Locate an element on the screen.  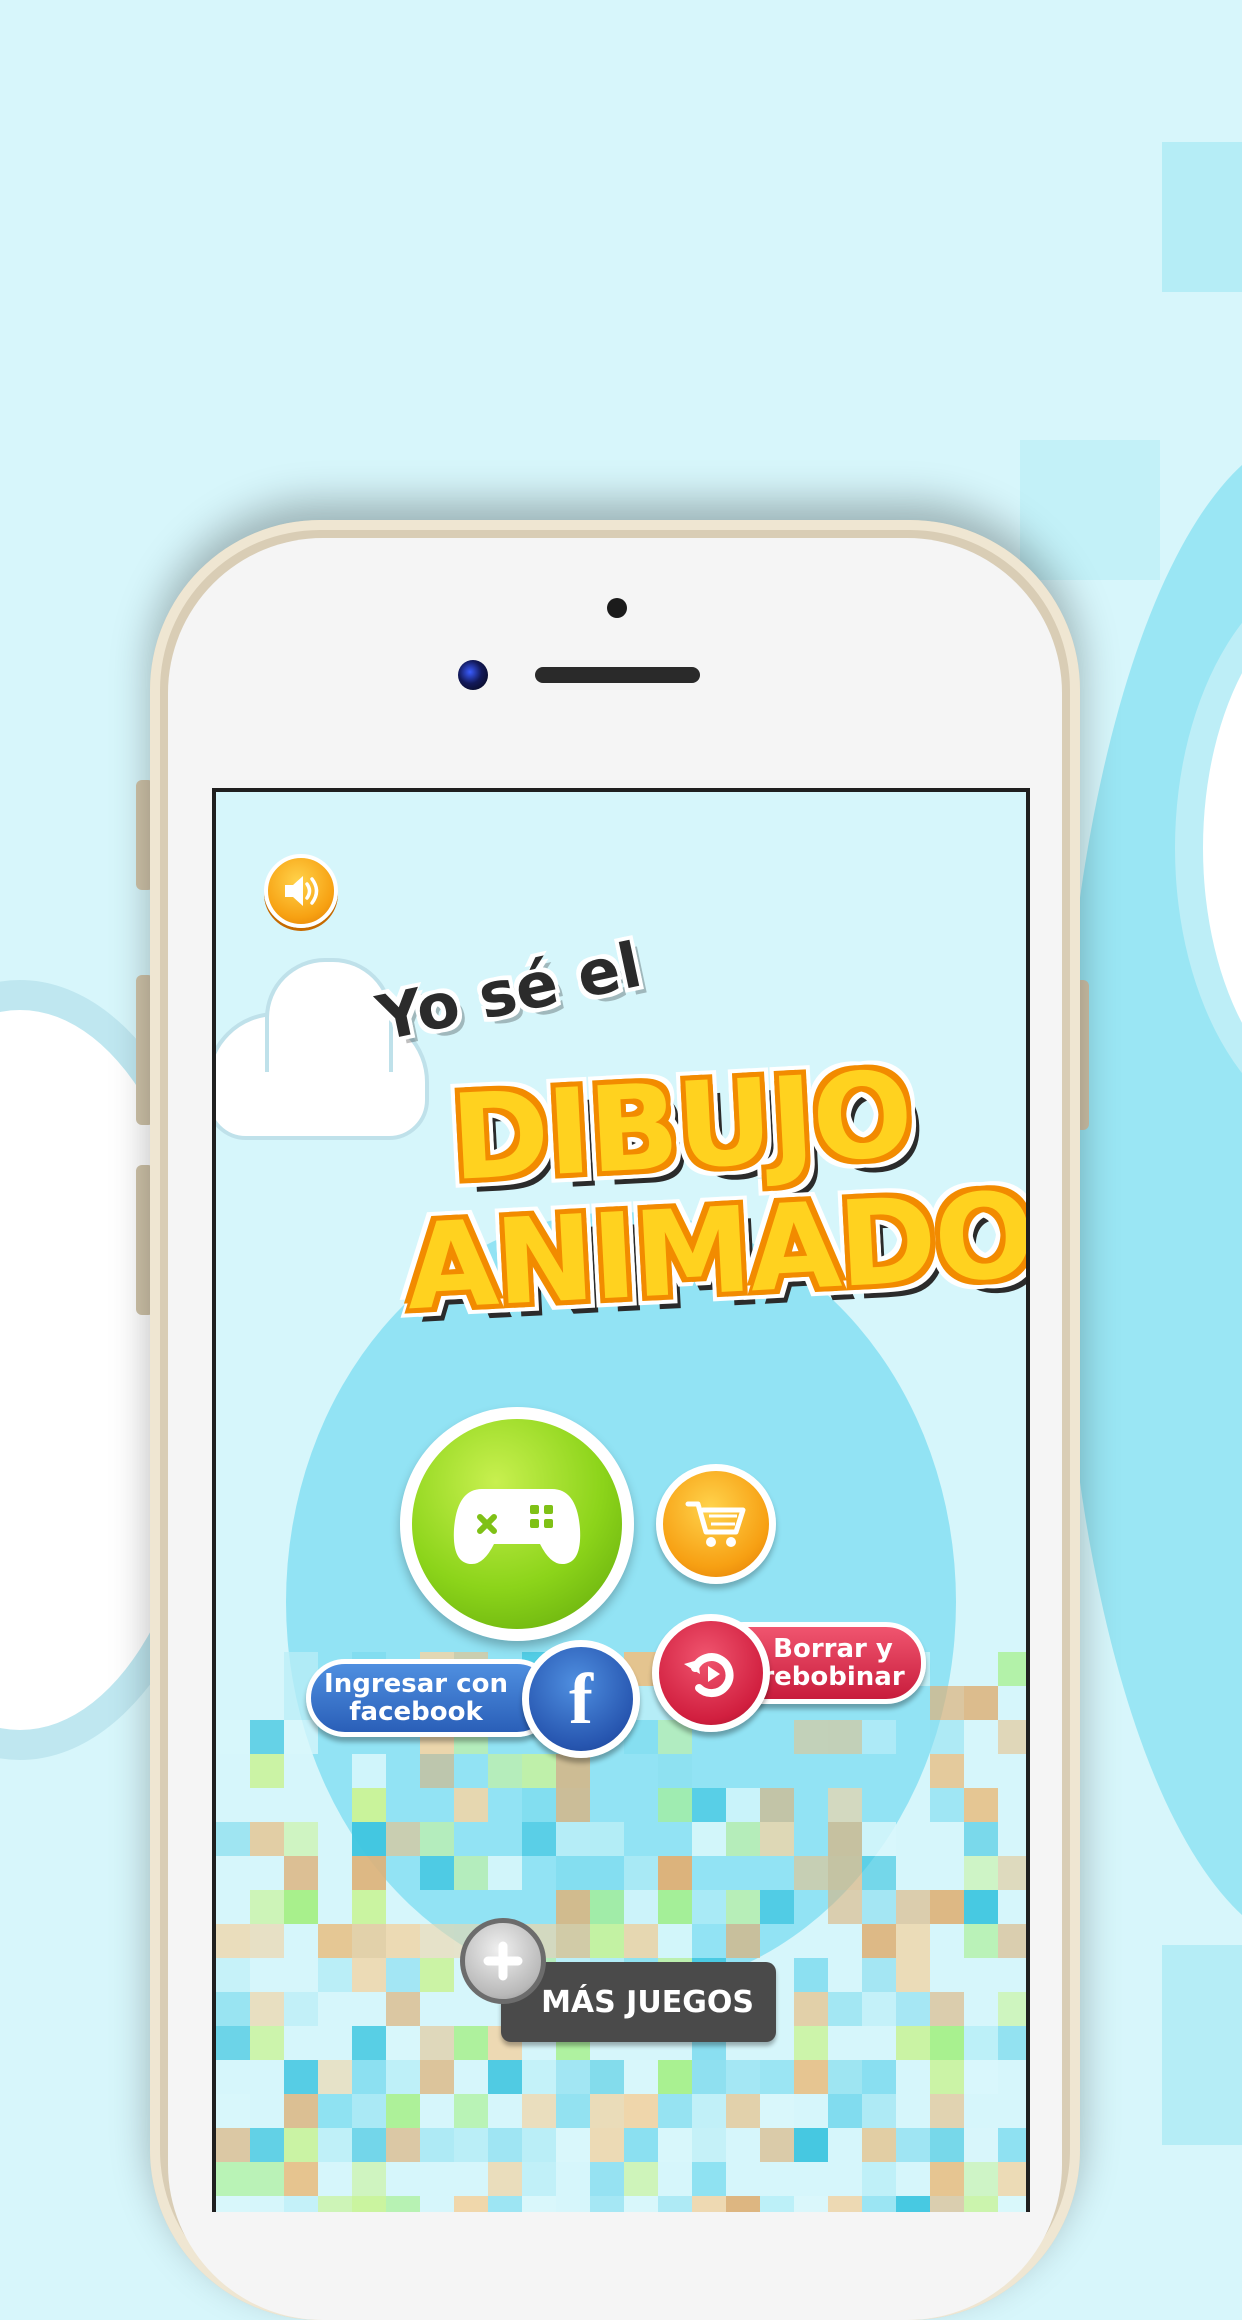
reset-icon-button is located at coordinates (711, 1673).